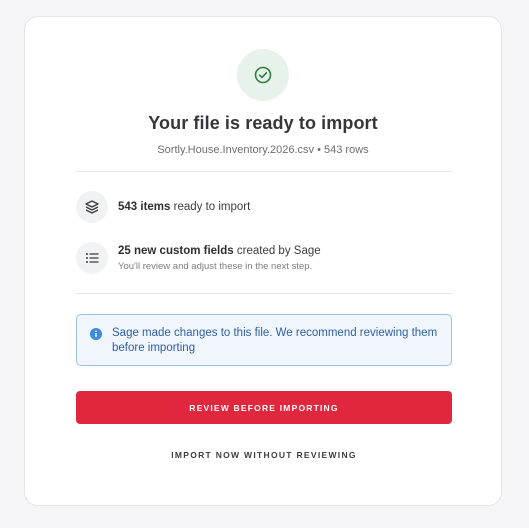  I want to click on check-circle-icon, so click(263, 75).